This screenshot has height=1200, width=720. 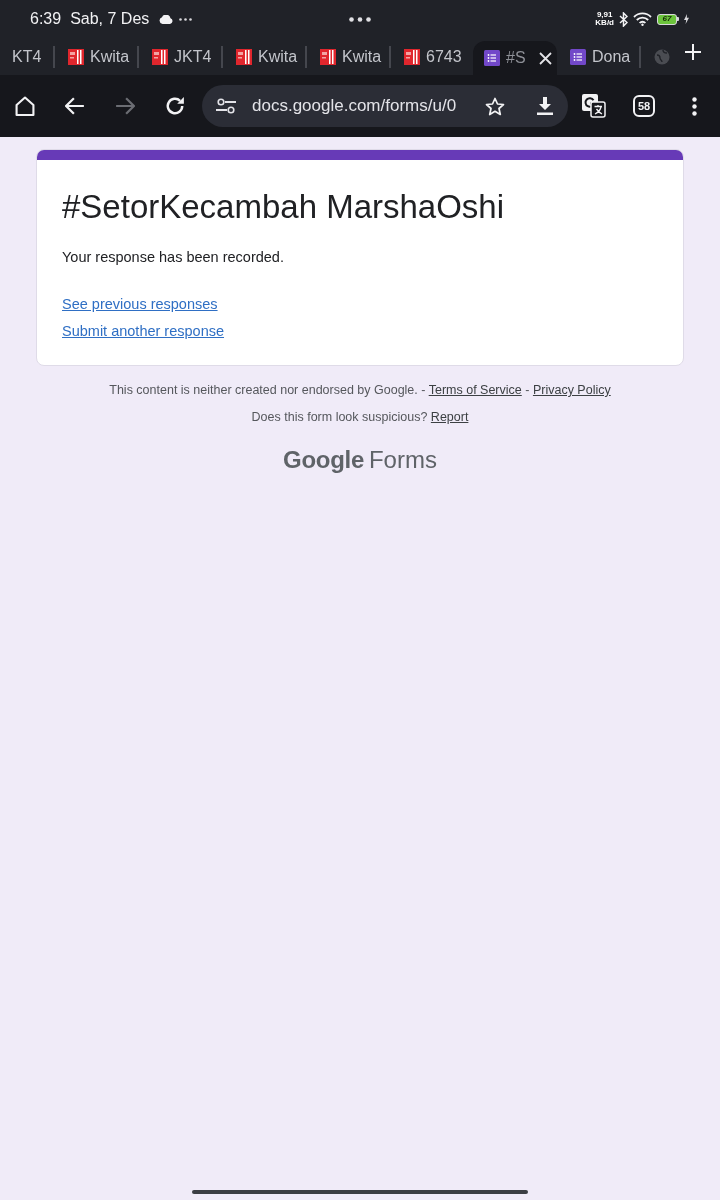 I want to click on confirmation-message: Your response has been recorded., so click(x=173, y=257).